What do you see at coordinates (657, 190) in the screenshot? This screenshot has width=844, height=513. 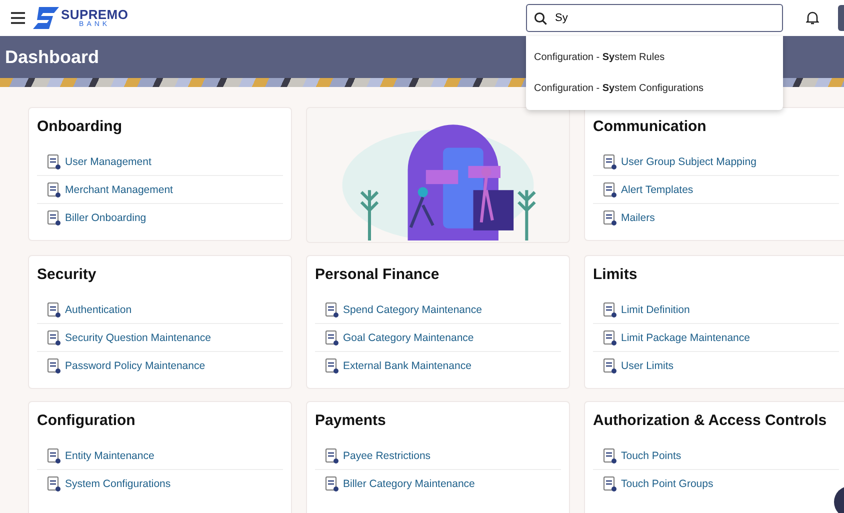 I see `menu-link: Alert Templates` at bounding box center [657, 190].